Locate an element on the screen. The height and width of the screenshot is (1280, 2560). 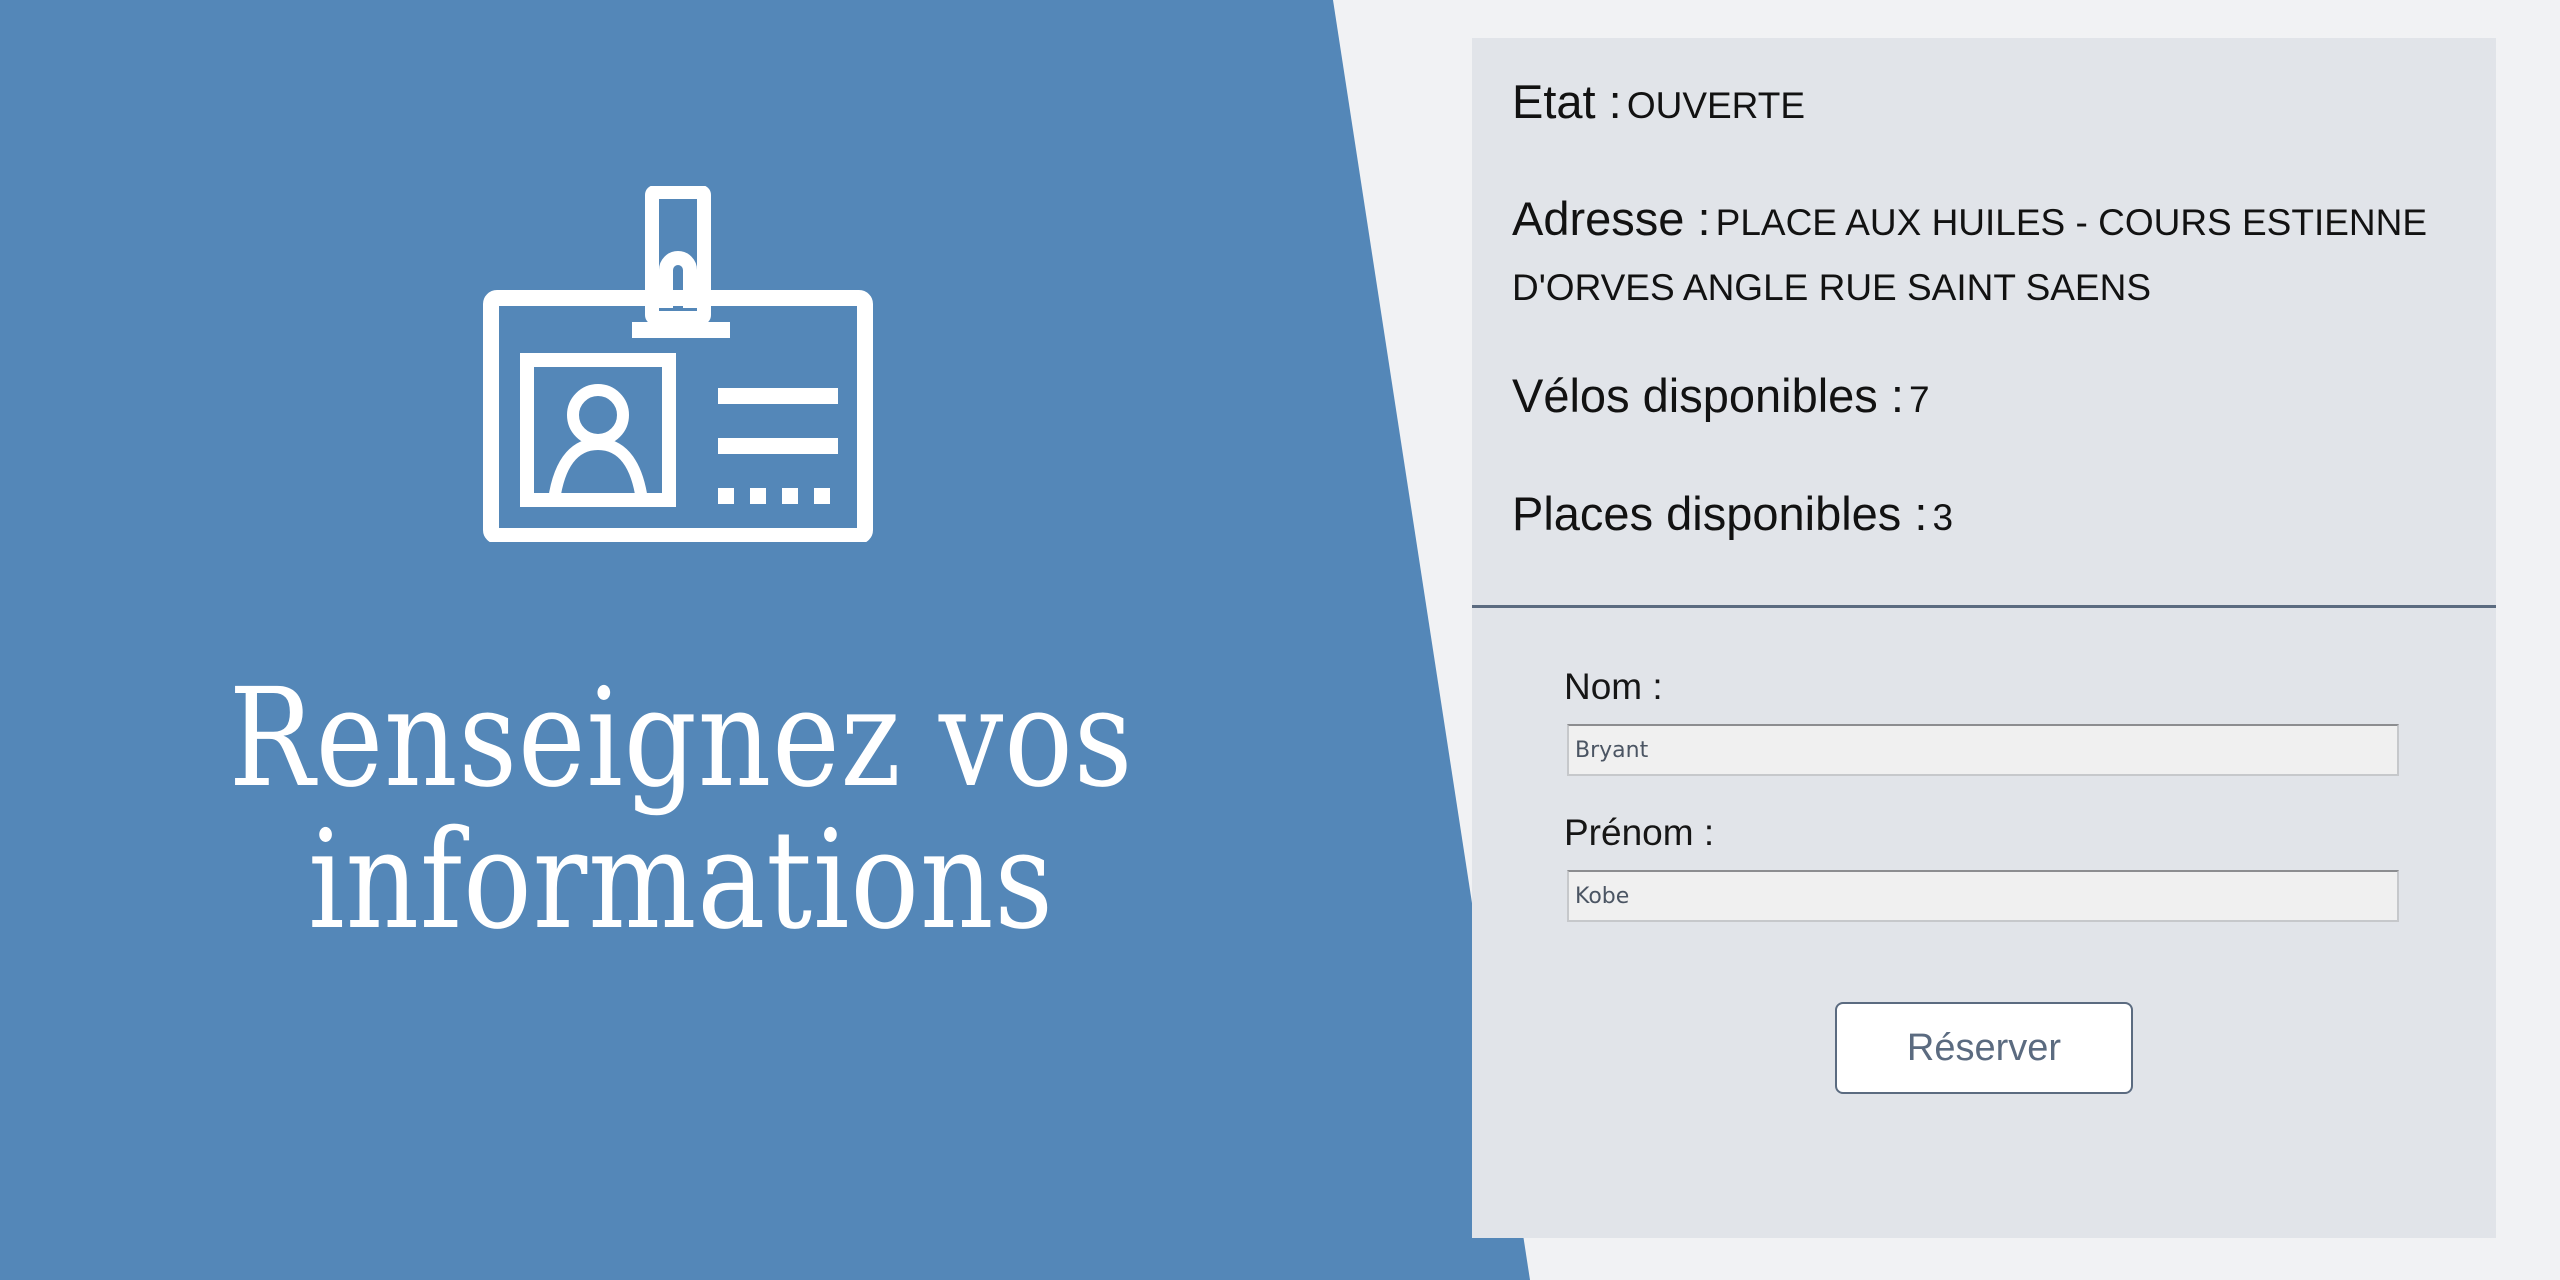
nom-label: Nom : is located at coordinates (1613, 686).